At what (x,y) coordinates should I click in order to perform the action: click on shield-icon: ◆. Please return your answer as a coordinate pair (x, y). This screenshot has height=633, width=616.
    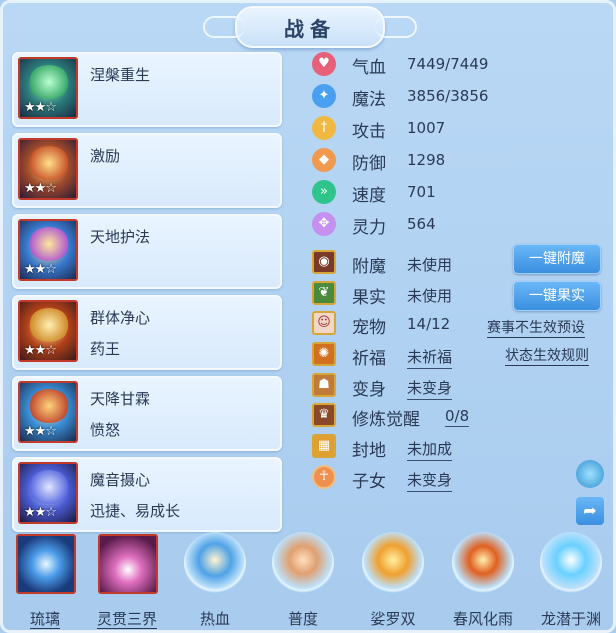
    Looking at the image, I should click on (324, 160).